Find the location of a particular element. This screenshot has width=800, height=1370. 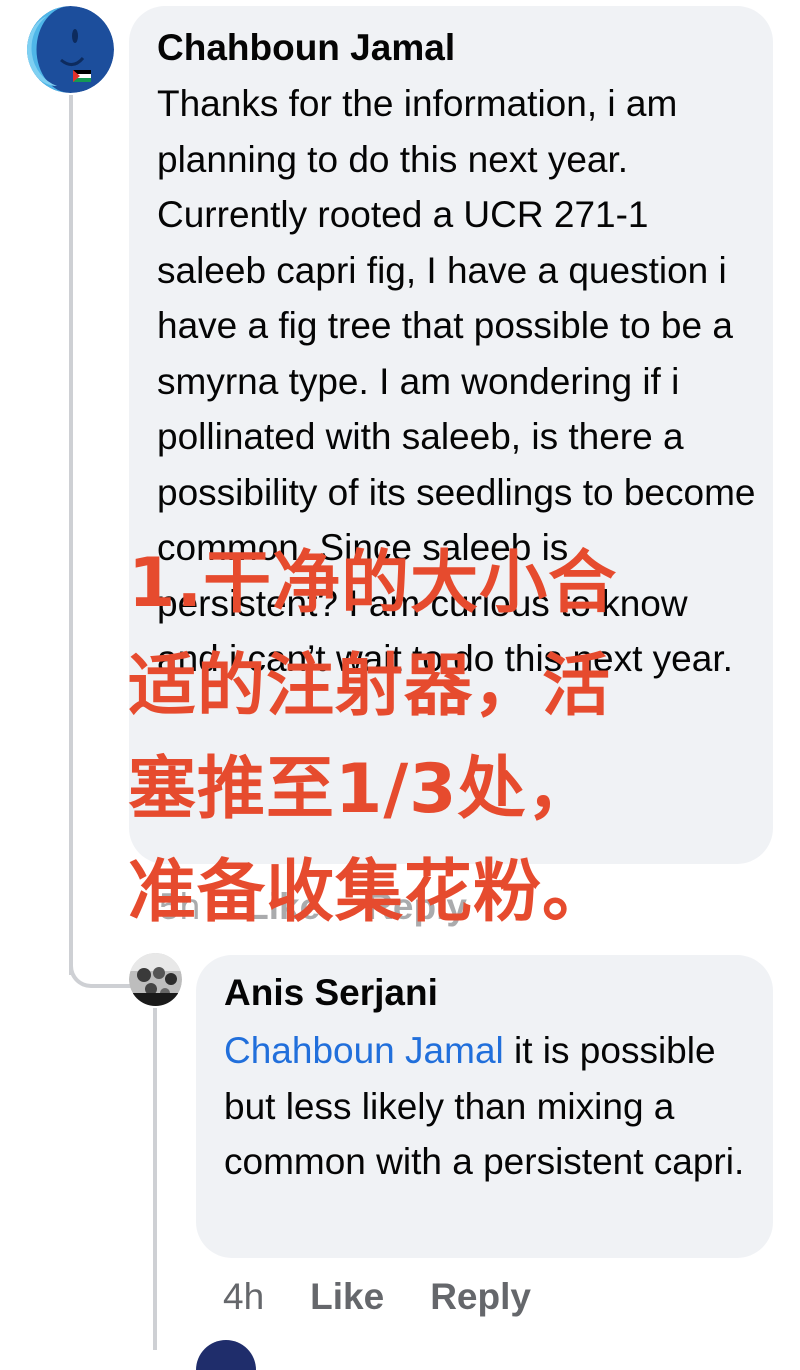

crescent-face-avatar-icon is located at coordinates (70, 49).